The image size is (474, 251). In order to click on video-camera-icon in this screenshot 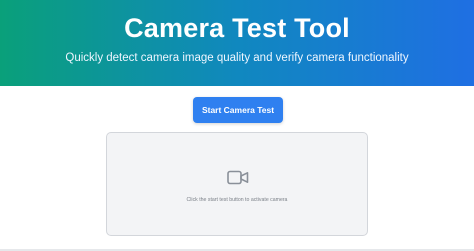, I will do `click(238, 177)`.